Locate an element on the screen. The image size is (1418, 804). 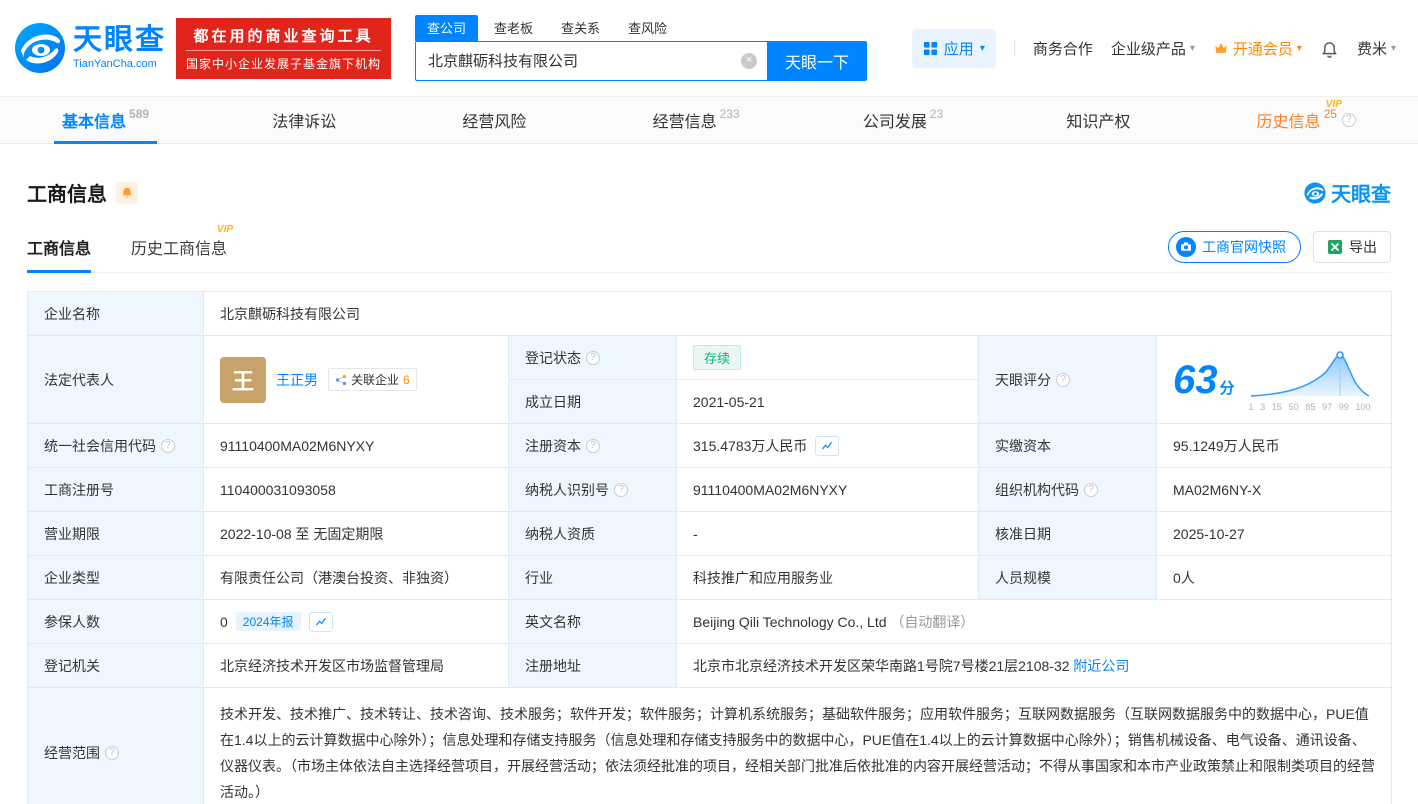
tick: 85 is located at coordinates (1310, 406).